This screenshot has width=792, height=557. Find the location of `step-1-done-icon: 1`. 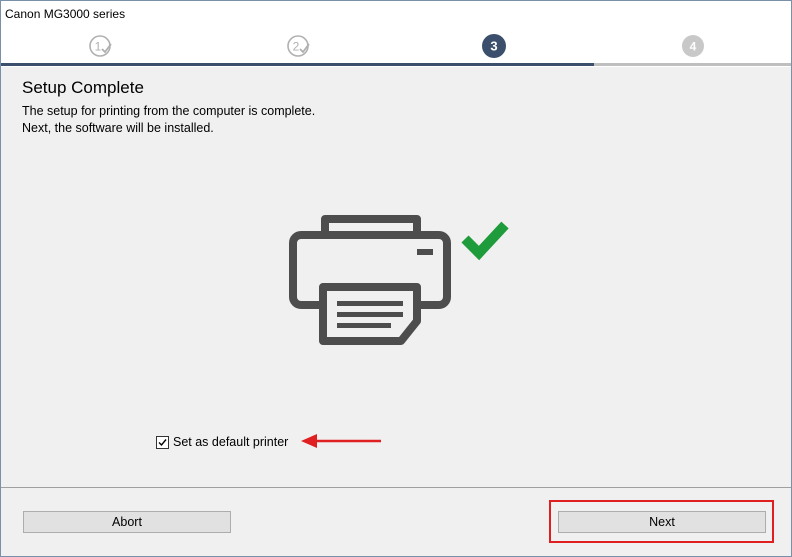

step-1-done-icon: 1 is located at coordinates (100, 46).